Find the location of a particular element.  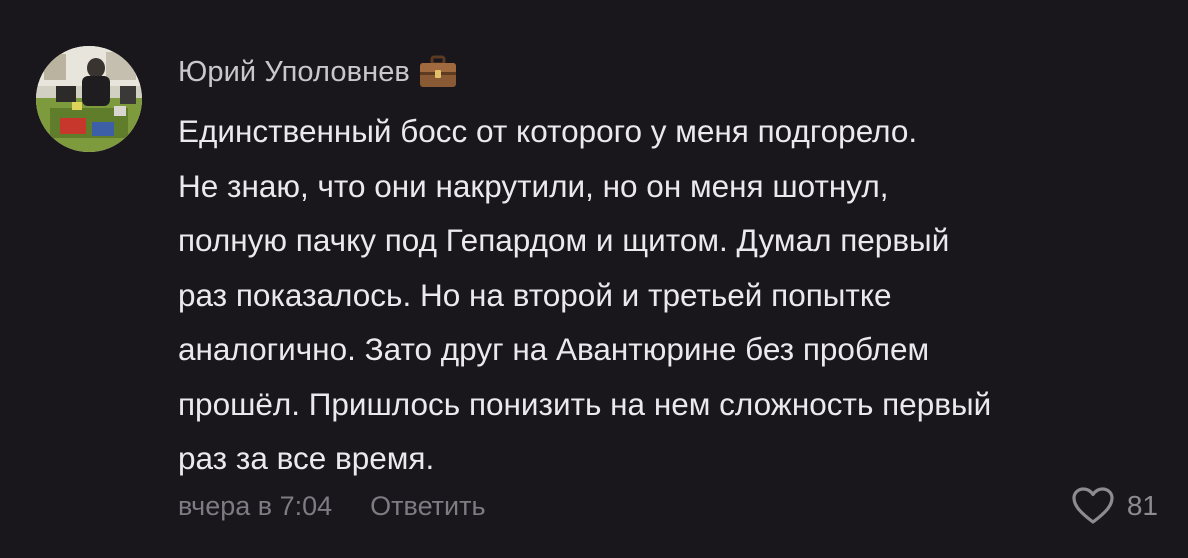

heart-outline-icon is located at coordinates (1093, 506).